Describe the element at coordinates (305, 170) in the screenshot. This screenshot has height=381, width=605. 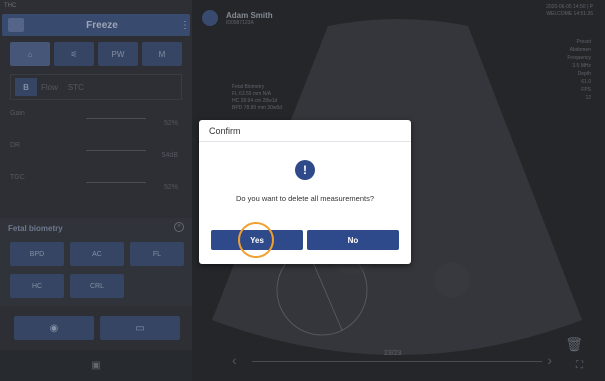
I see `info-icon: !` at that location.